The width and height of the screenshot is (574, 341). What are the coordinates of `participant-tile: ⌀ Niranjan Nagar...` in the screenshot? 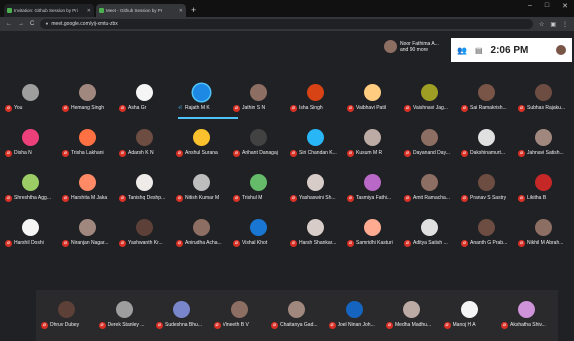 It's located at (87, 230).